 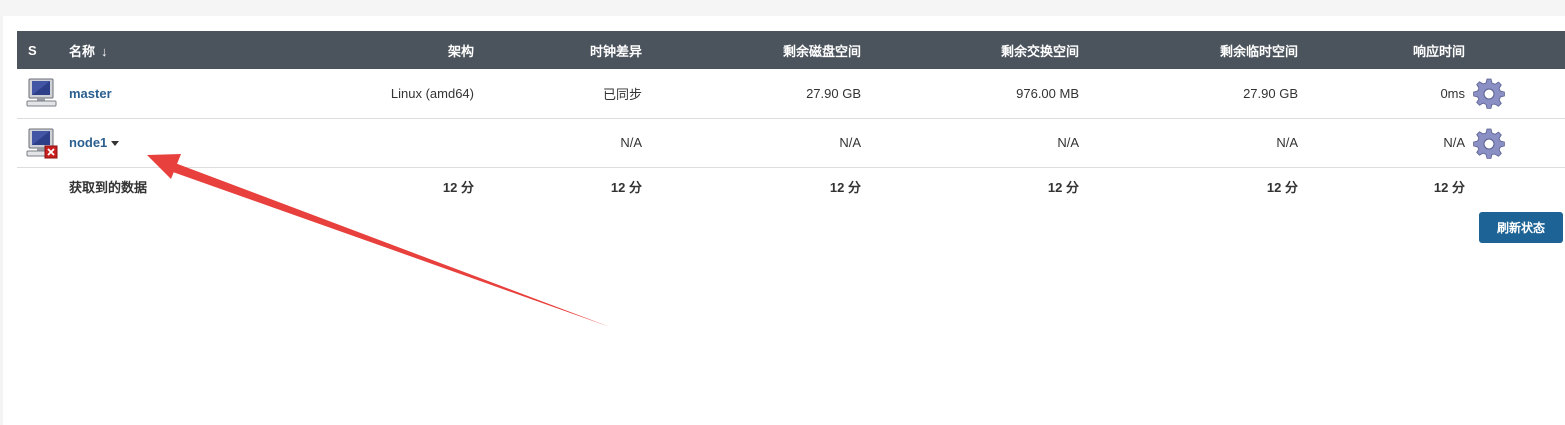 I want to click on arch-cell: Linux (amd64), so click(x=432, y=93).